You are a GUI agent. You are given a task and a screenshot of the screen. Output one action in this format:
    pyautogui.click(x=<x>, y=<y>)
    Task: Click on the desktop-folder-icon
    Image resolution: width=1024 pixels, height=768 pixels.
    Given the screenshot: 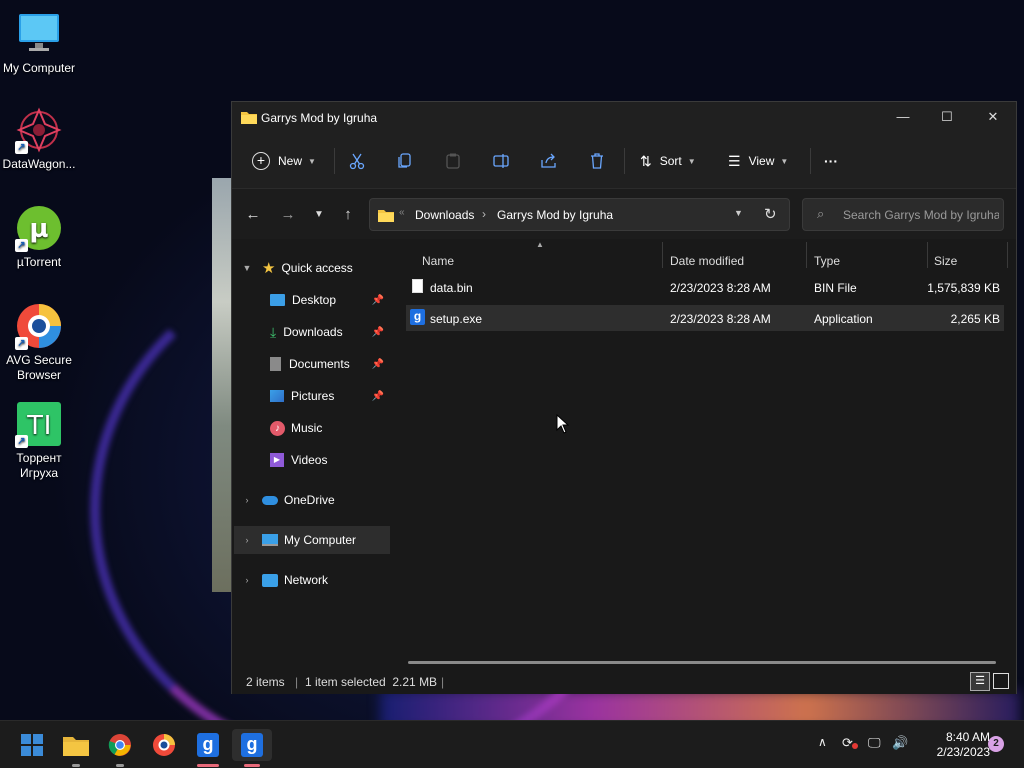 What is the action you would take?
    pyautogui.click(x=277, y=300)
    